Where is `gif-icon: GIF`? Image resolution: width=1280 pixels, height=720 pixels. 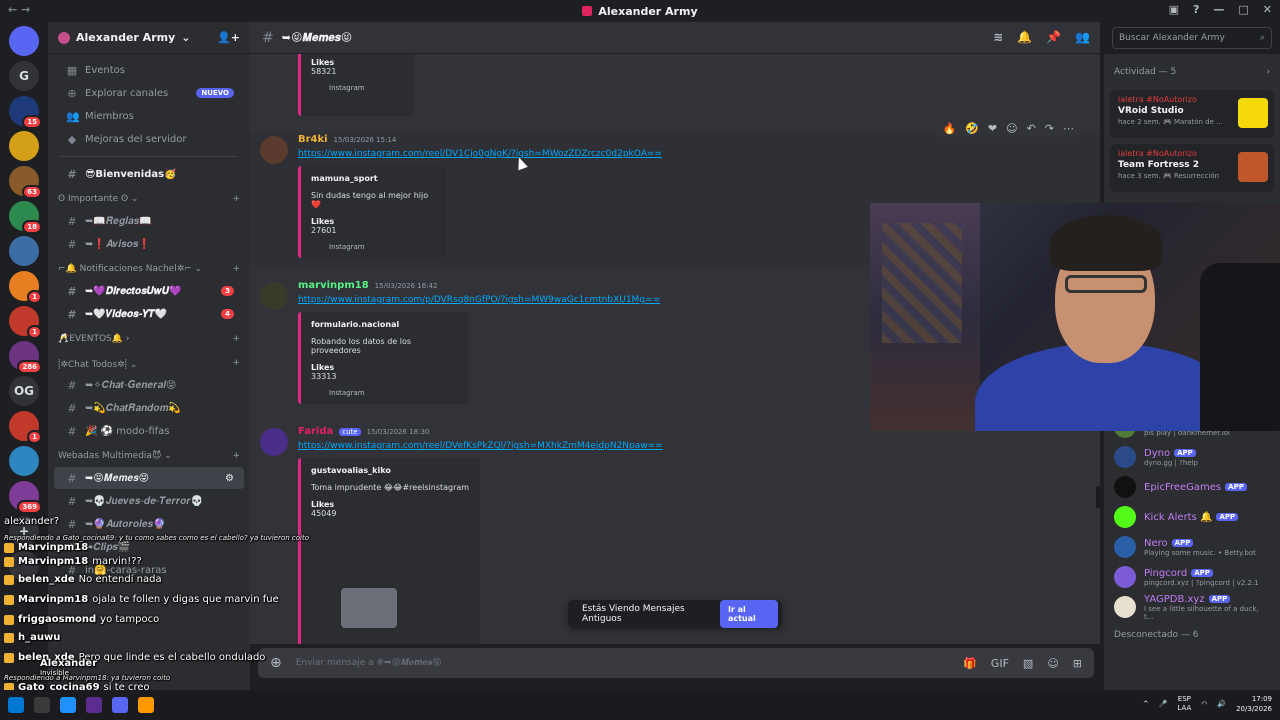 gif-icon: GIF is located at coordinates (1000, 663).